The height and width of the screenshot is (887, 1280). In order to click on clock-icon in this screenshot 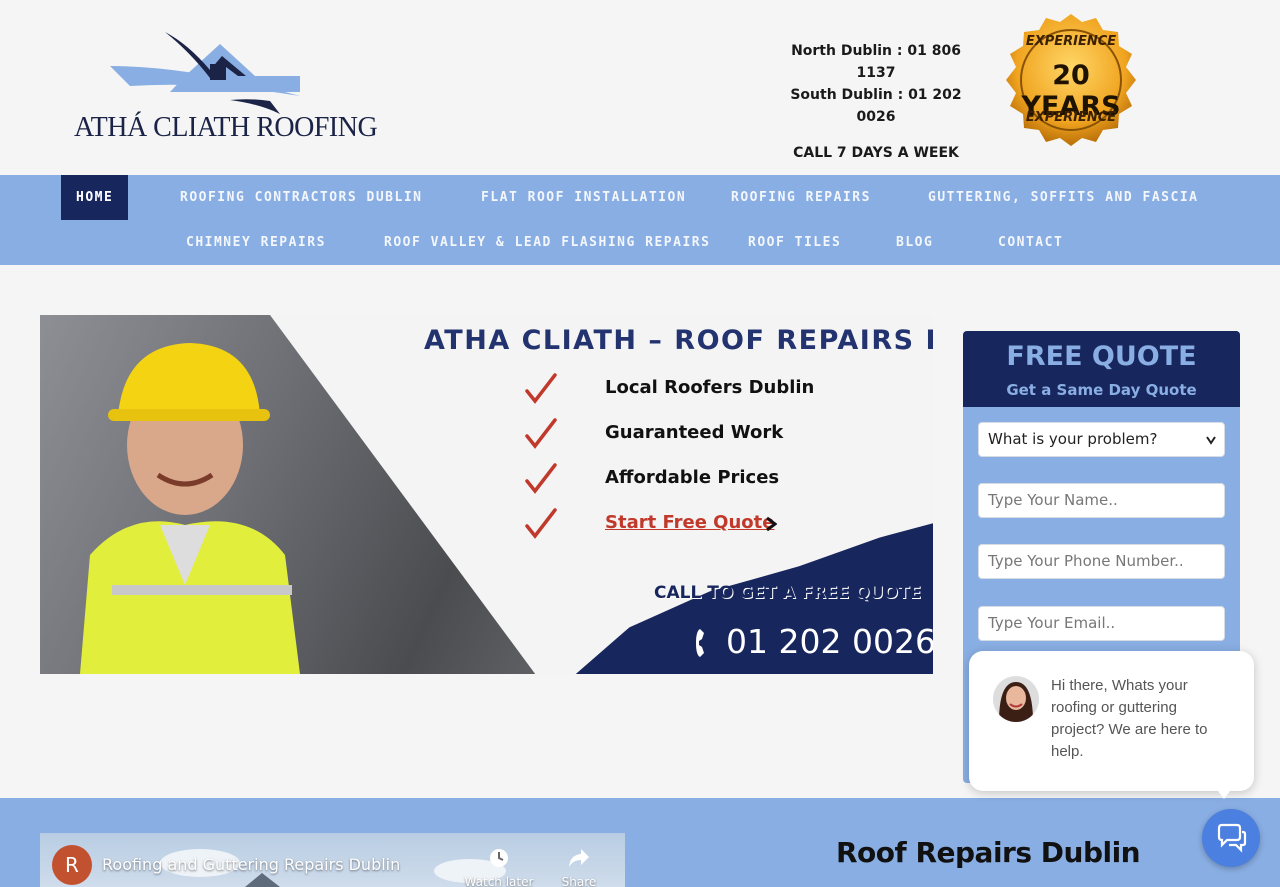, I will do `click(499, 858)`.